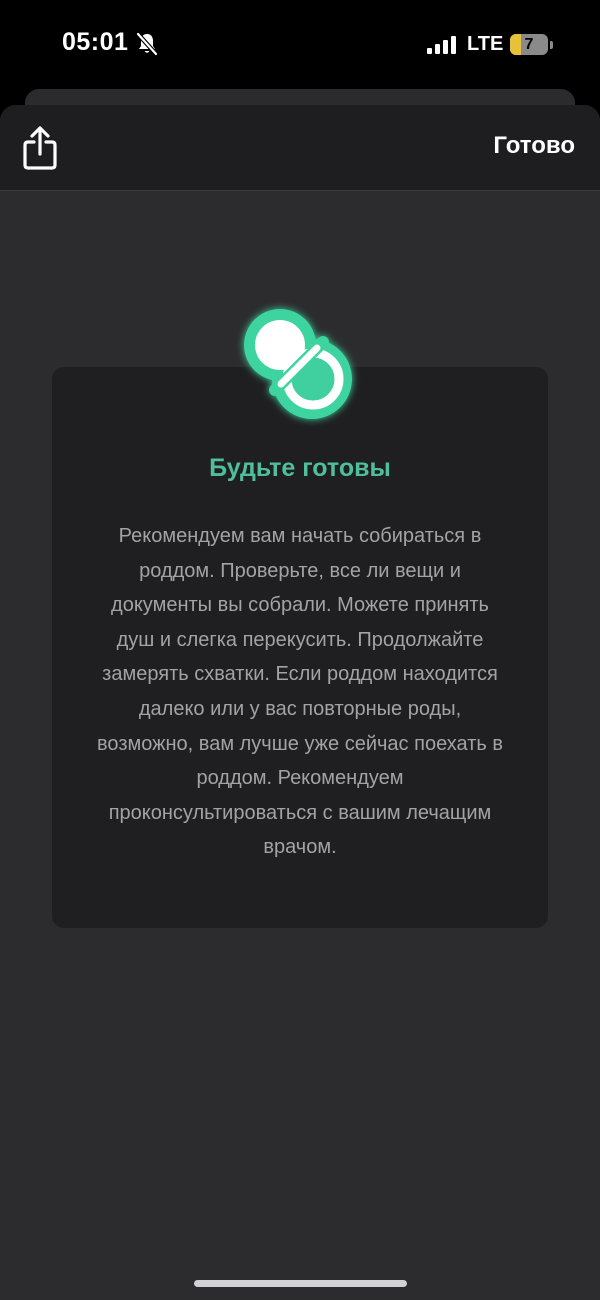  Describe the element at coordinates (147, 44) in the screenshot. I see `bell-muted-icon` at that location.